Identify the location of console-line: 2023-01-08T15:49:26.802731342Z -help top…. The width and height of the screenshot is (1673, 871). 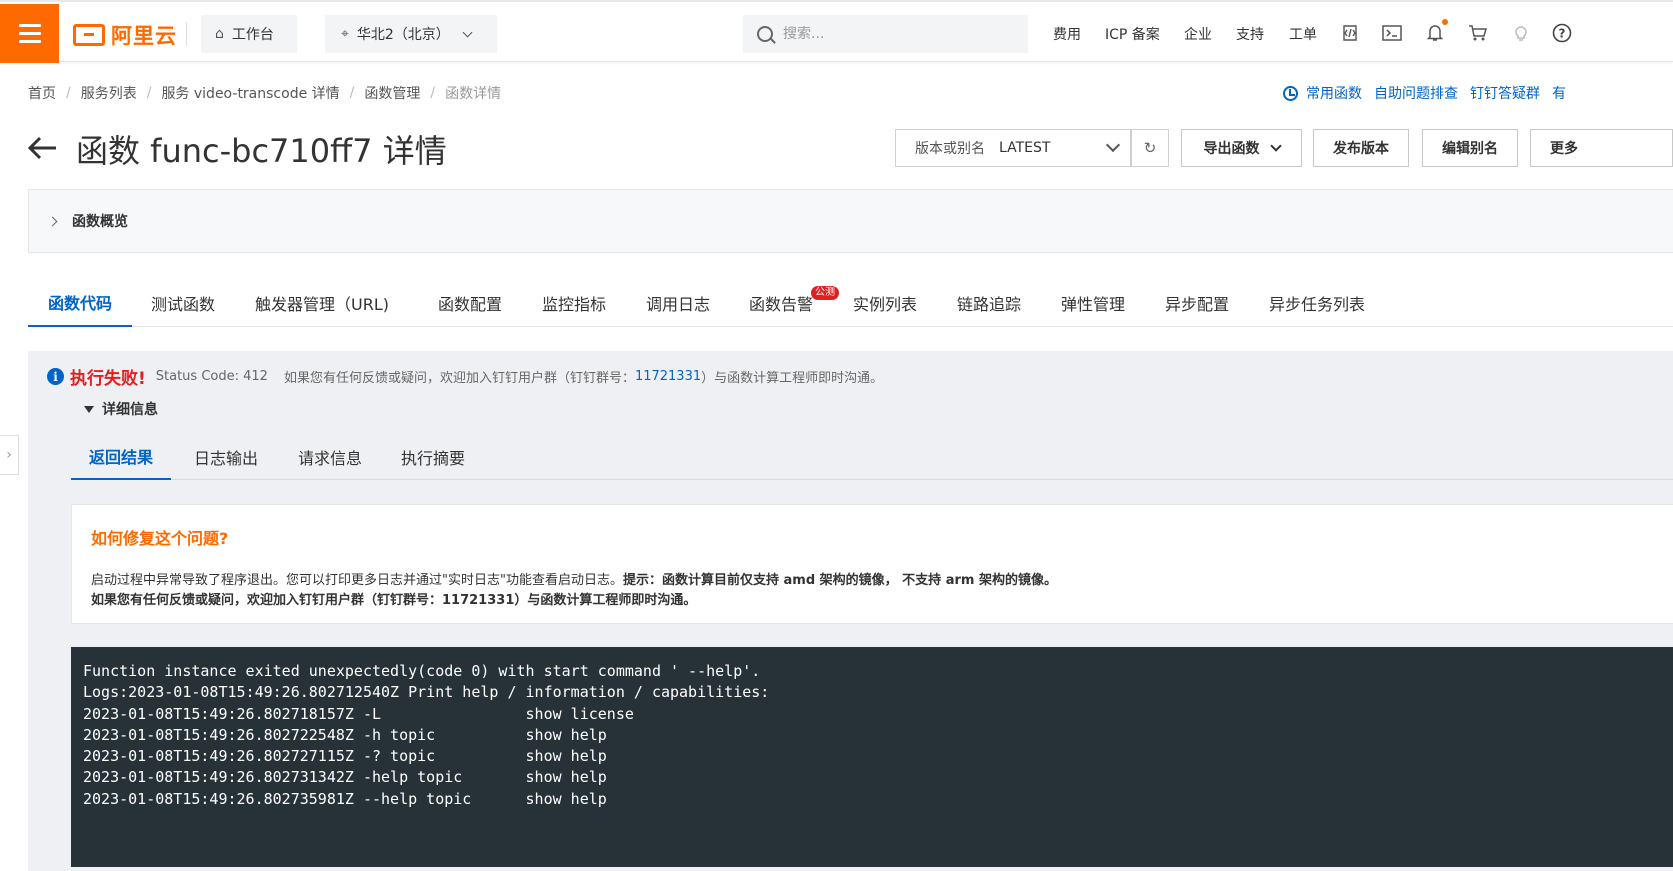
(345, 777).